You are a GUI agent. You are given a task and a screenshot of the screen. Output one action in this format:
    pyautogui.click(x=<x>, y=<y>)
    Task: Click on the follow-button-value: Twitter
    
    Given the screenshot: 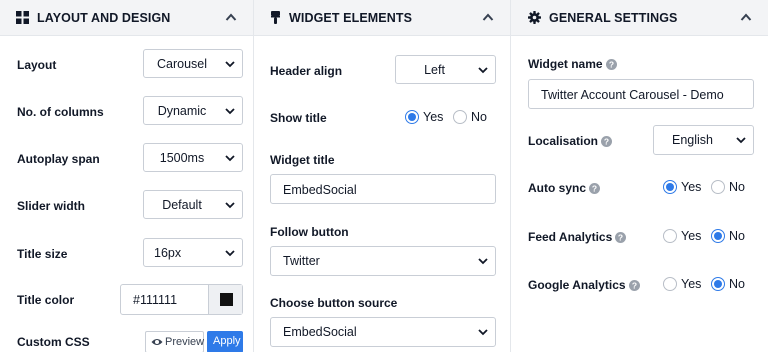 What is the action you would take?
    pyautogui.click(x=301, y=261)
    